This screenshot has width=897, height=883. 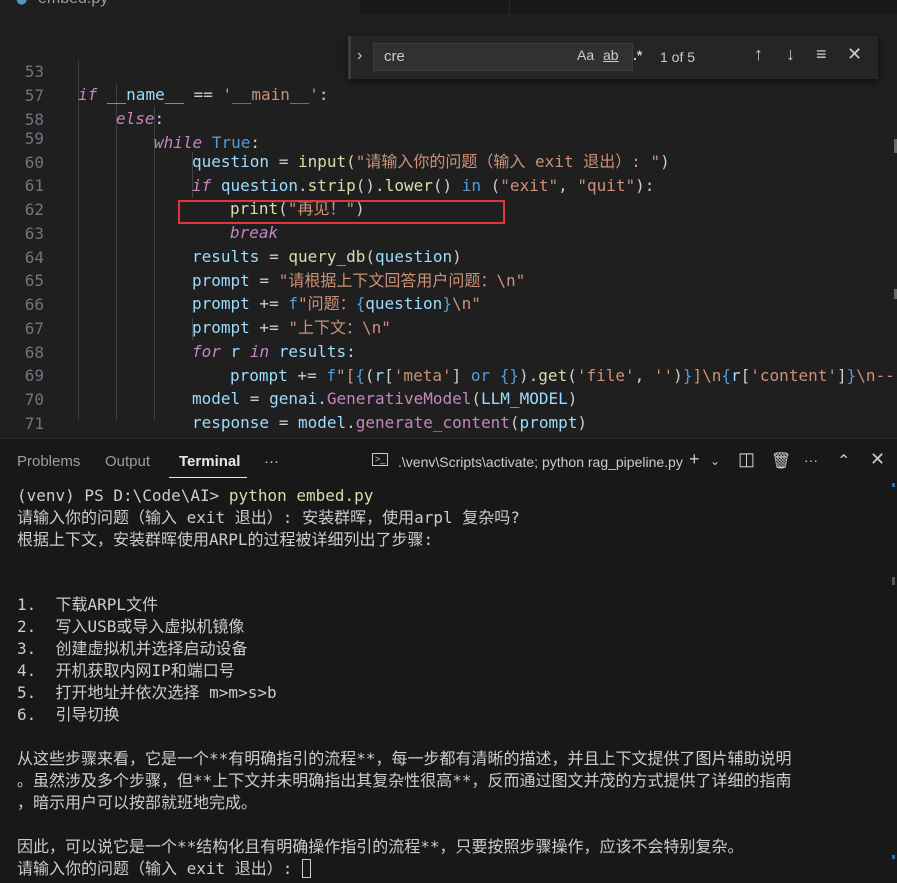 What do you see at coordinates (790, 54) in the screenshot?
I see `next-match-arrow-down-icon: ↓` at bounding box center [790, 54].